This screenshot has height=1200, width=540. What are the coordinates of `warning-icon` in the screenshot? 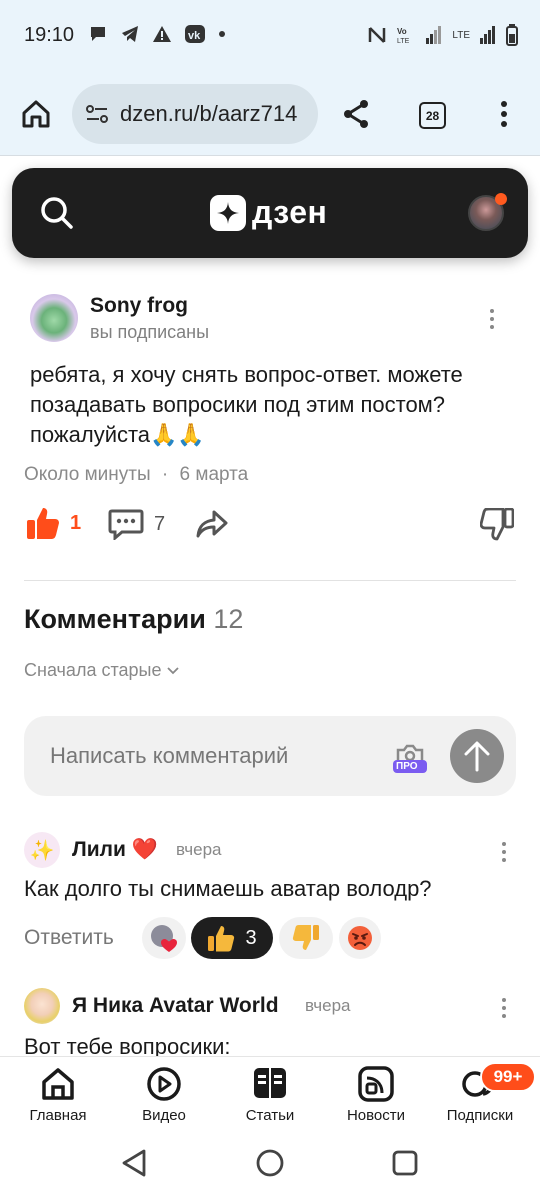 It's located at (162, 34).